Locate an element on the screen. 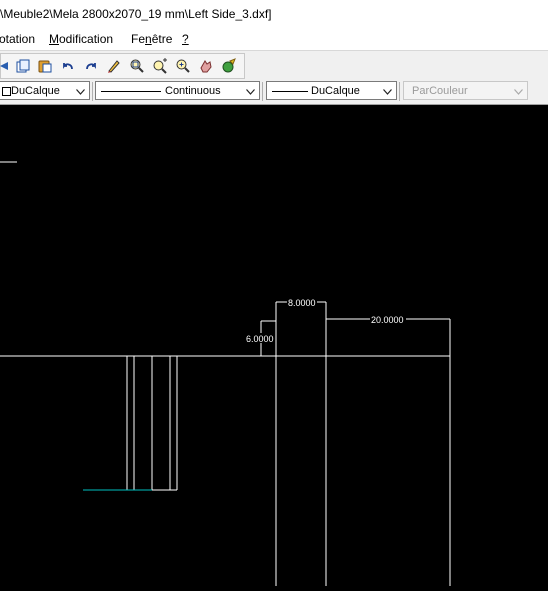 The height and width of the screenshot is (591, 548). properties-bar: DuCalque Continuous DuCalque ParCouleur is located at coordinates (274, 92).